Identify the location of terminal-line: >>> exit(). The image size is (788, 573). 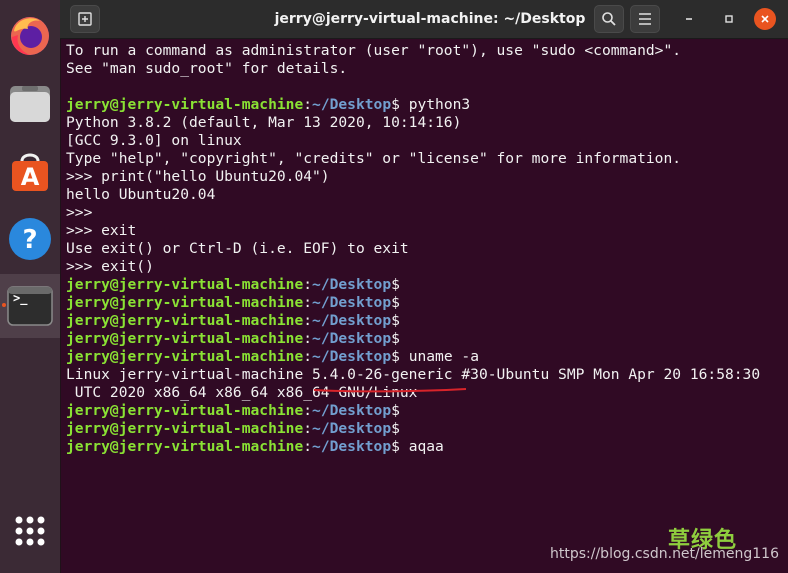
(426, 267).